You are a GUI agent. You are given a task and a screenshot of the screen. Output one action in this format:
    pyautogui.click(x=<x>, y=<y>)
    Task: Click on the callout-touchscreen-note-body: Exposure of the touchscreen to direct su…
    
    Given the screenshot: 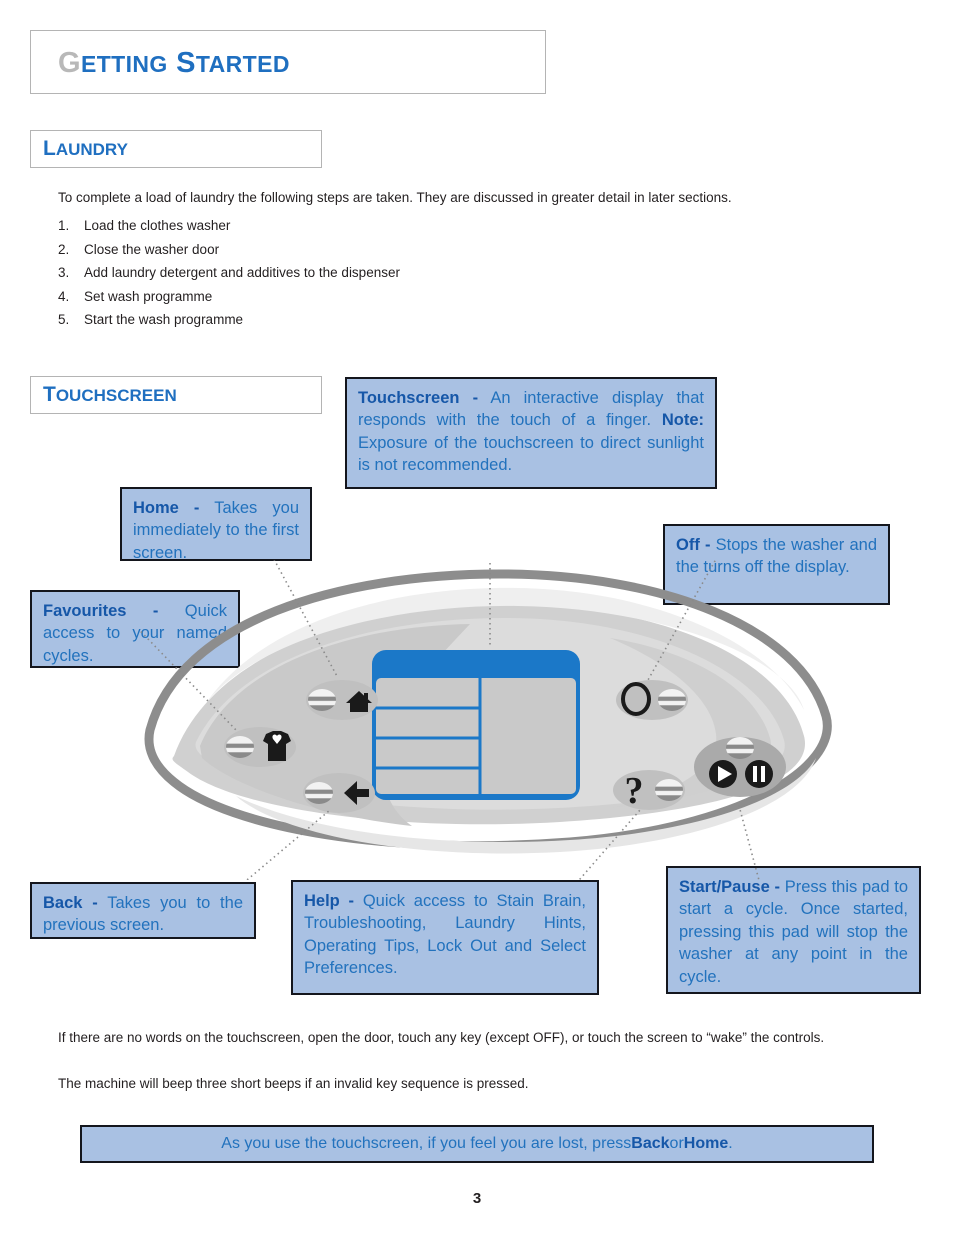 What is the action you would take?
    pyautogui.click(x=531, y=454)
    